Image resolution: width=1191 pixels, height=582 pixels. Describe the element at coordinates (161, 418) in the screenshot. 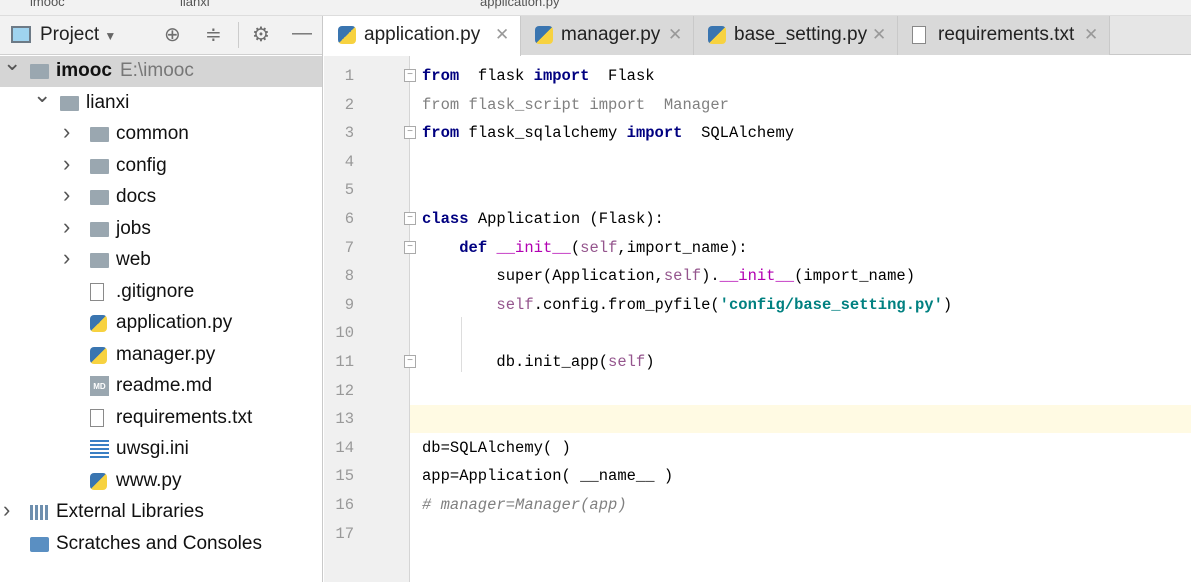

I see `tree-item: requirements.txt` at that location.